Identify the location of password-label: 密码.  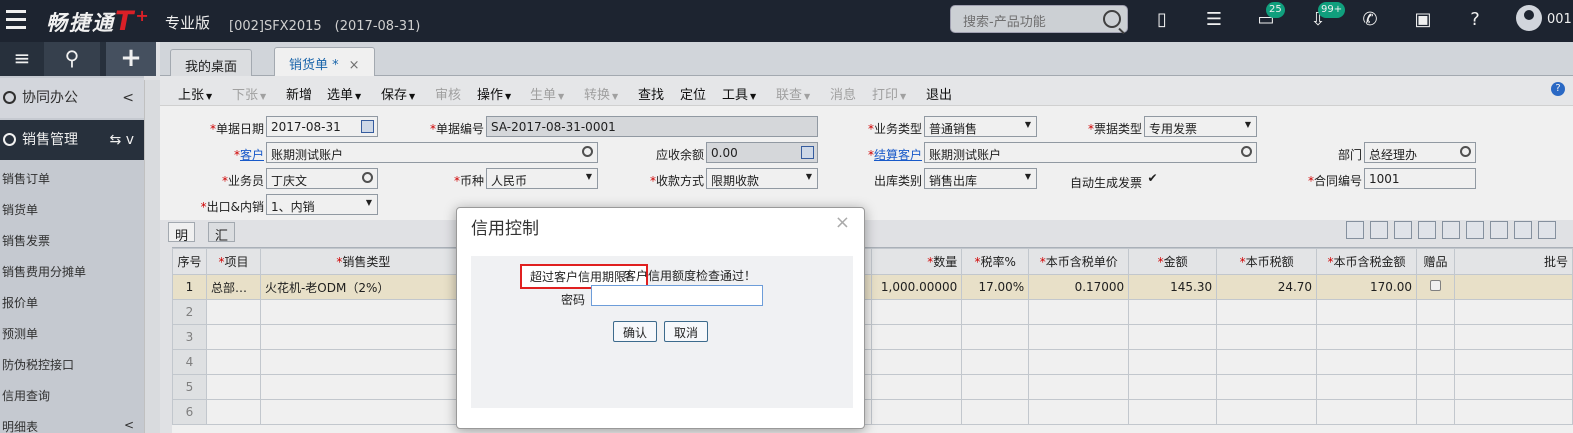
(573, 300).